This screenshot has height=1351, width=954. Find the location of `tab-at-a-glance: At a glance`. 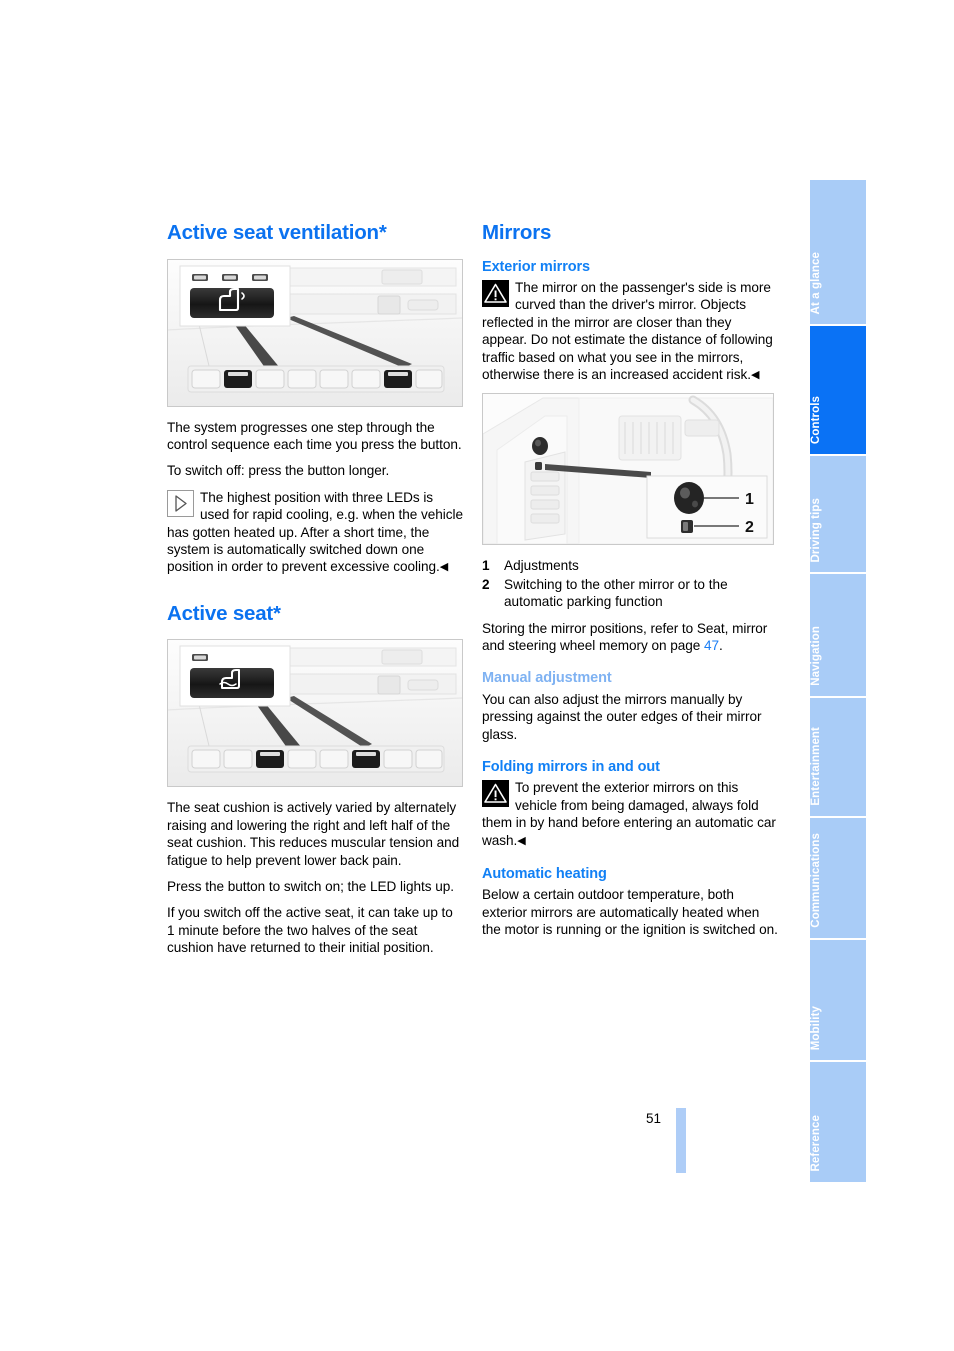

tab-at-a-glance: At a glance is located at coordinates (838, 253).